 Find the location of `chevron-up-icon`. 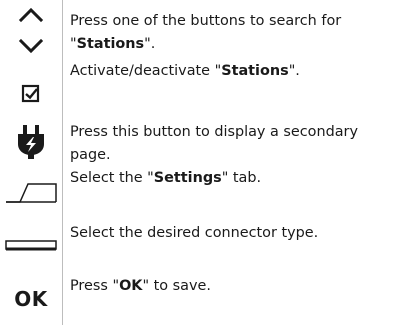

chevron-up-icon is located at coordinates (31, 14).